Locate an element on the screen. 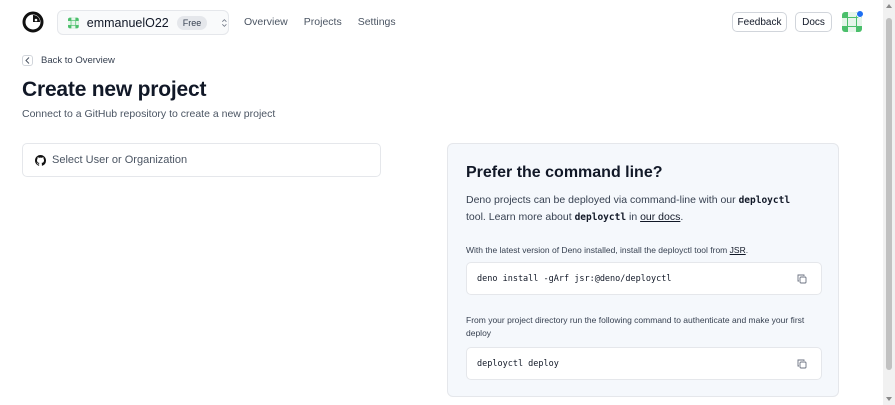  scroll-up-icon is located at coordinates (889, 6).